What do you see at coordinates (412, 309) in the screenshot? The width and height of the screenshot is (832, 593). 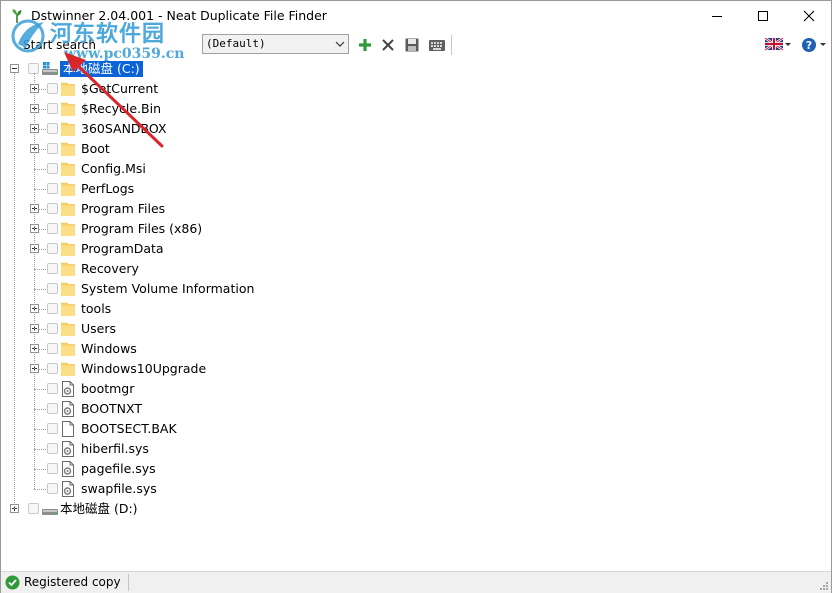 I see `tree-folder-row: tools` at bounding box center [412, 309].